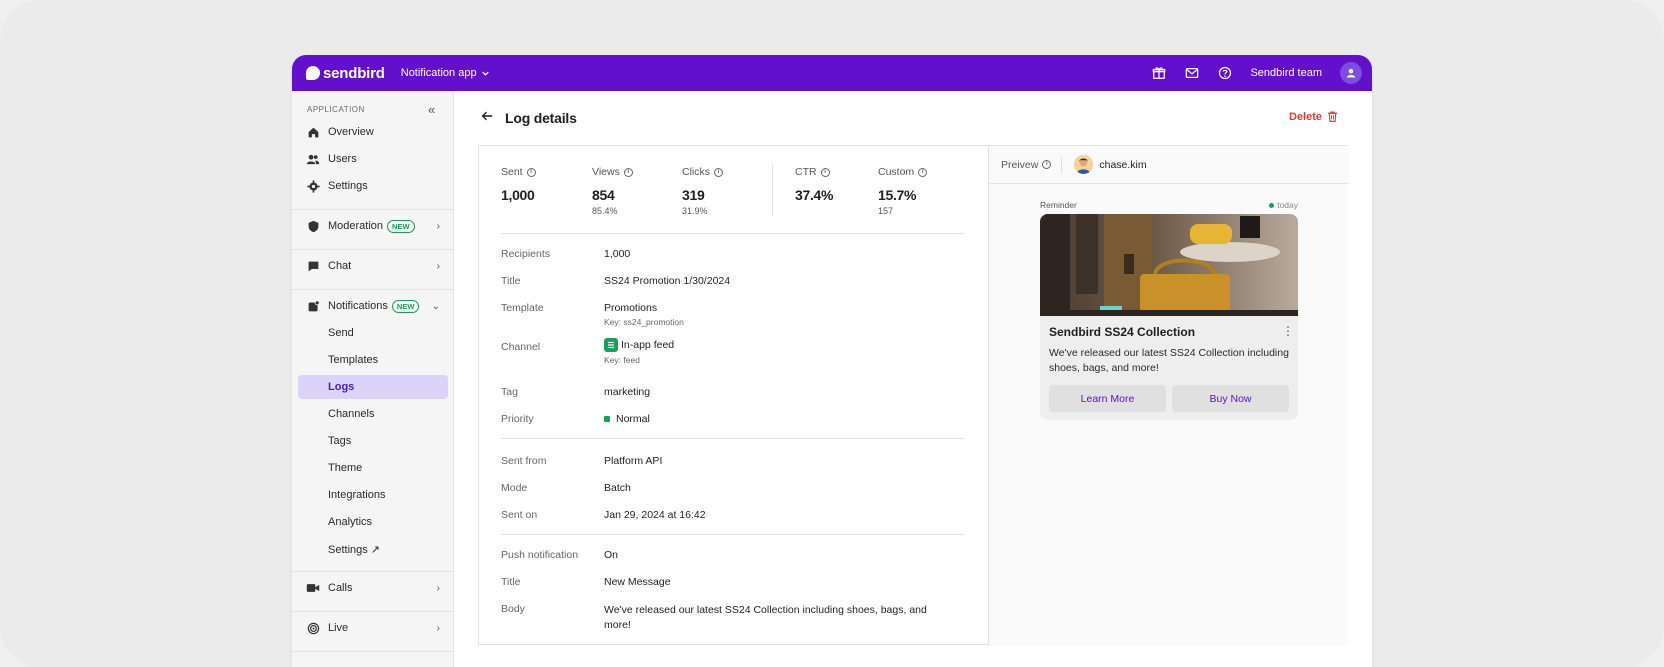 Image resolution: width=1664 pixels, height=667 pixels. I want to click on stat-views: Views i 854 85.4%, so click(612, 191).